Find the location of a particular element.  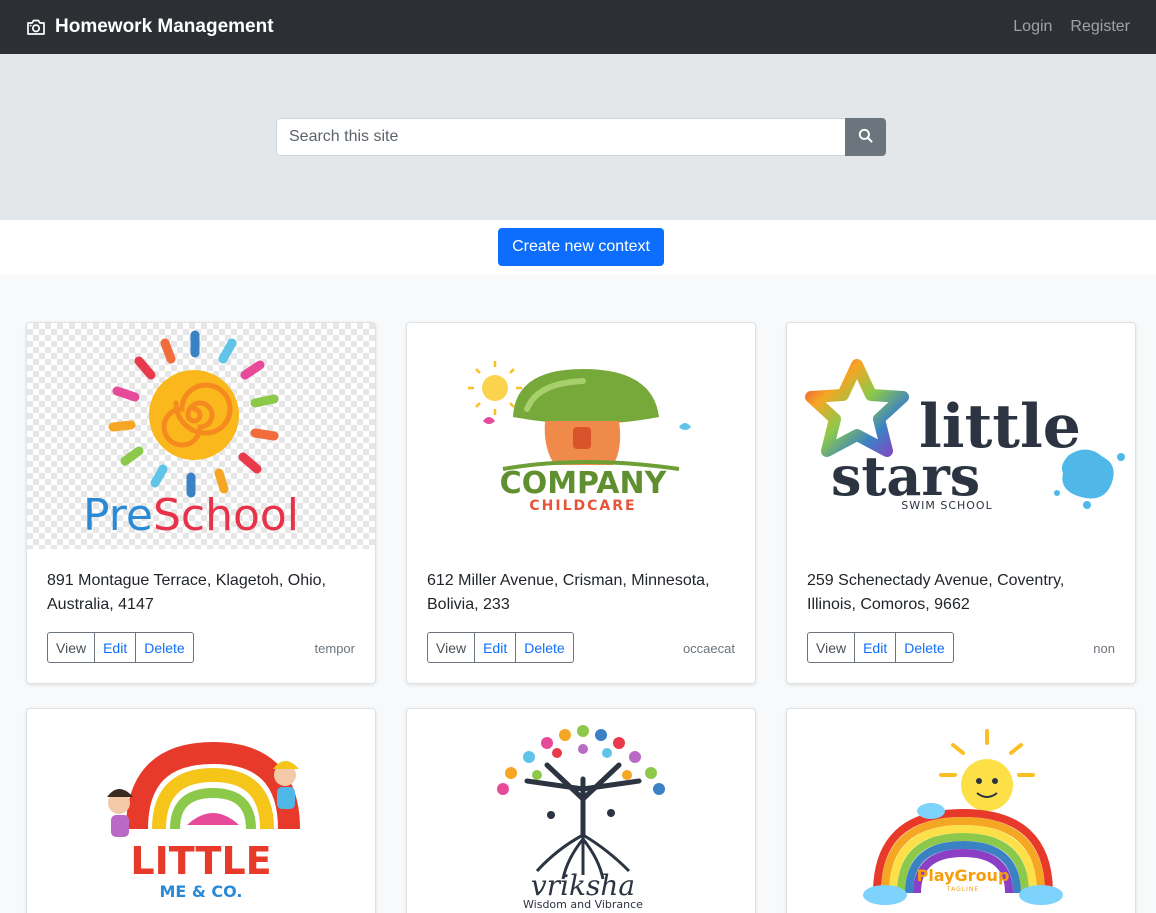

search-form is located at coordinates (581, 137).